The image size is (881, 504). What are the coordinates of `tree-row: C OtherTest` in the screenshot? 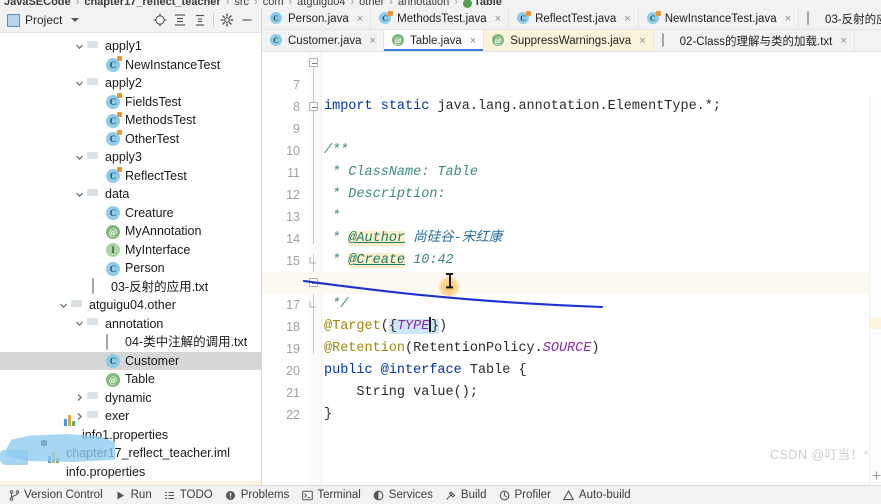 It's located at (130, 139).